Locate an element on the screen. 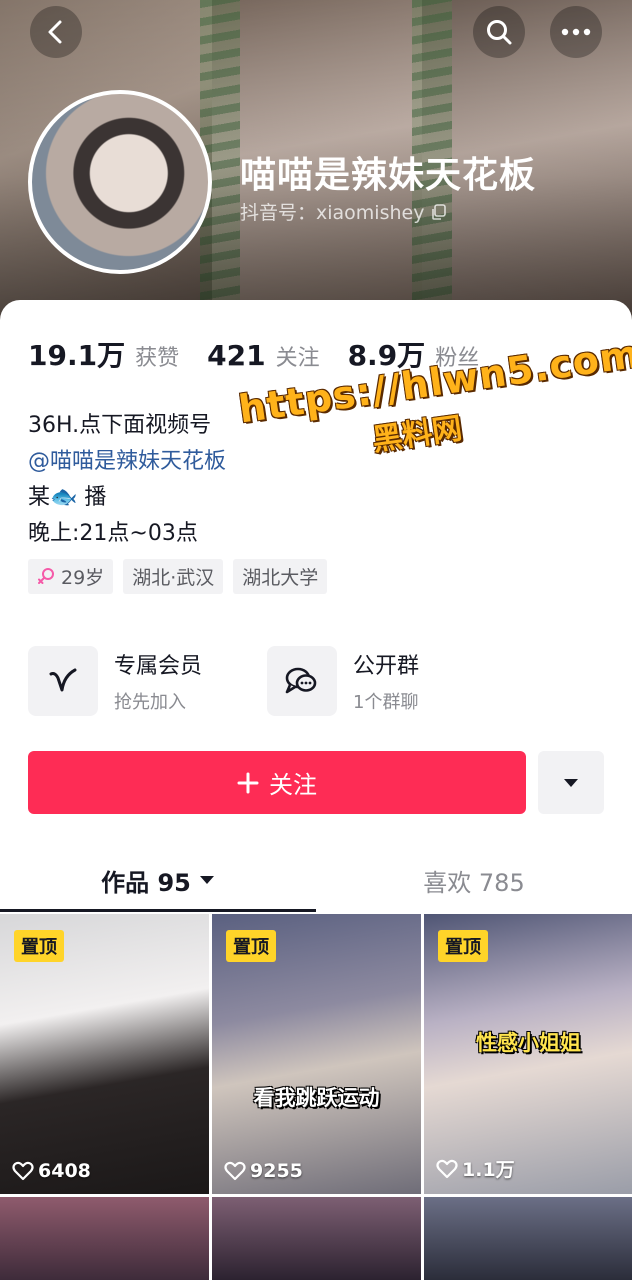  profile-bio: 36H.点下面视频号 @喵喵是辣妹天花板 某🐟 播 晚上:21点~03点 is located at coordinates (127, 480).